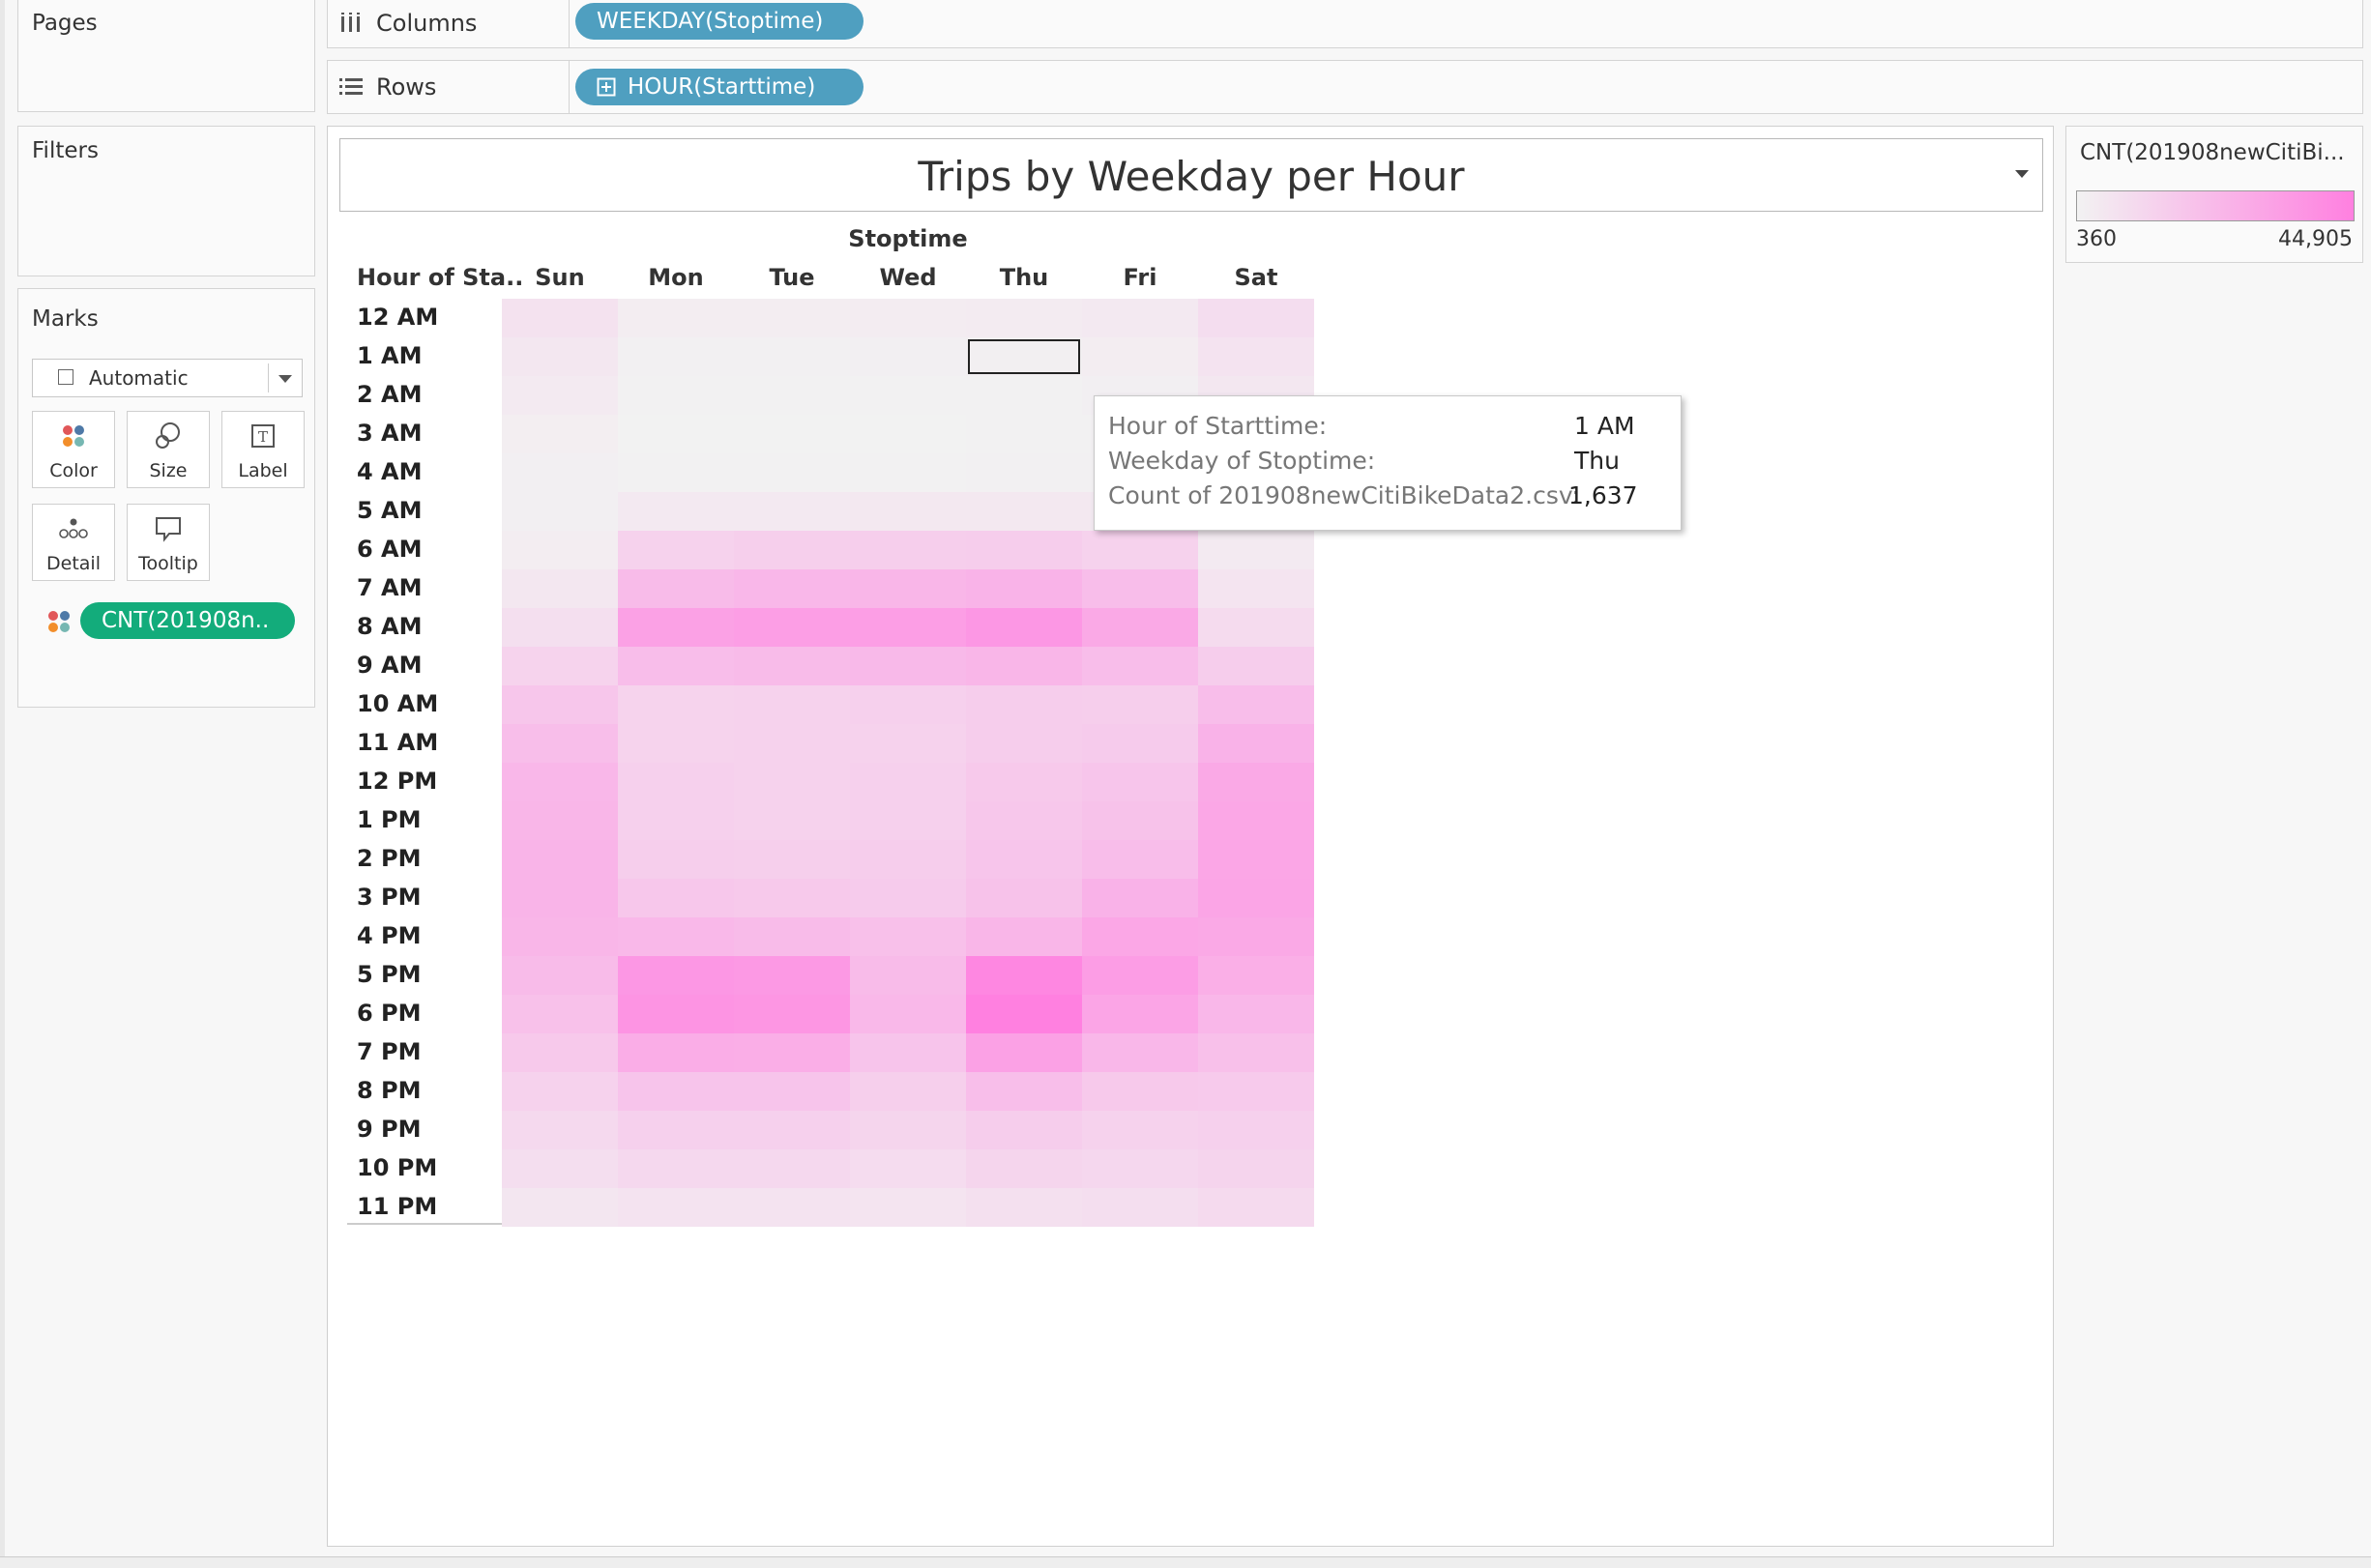  I want to click on row-header-3-am: 3 AM, so click(390, 433).